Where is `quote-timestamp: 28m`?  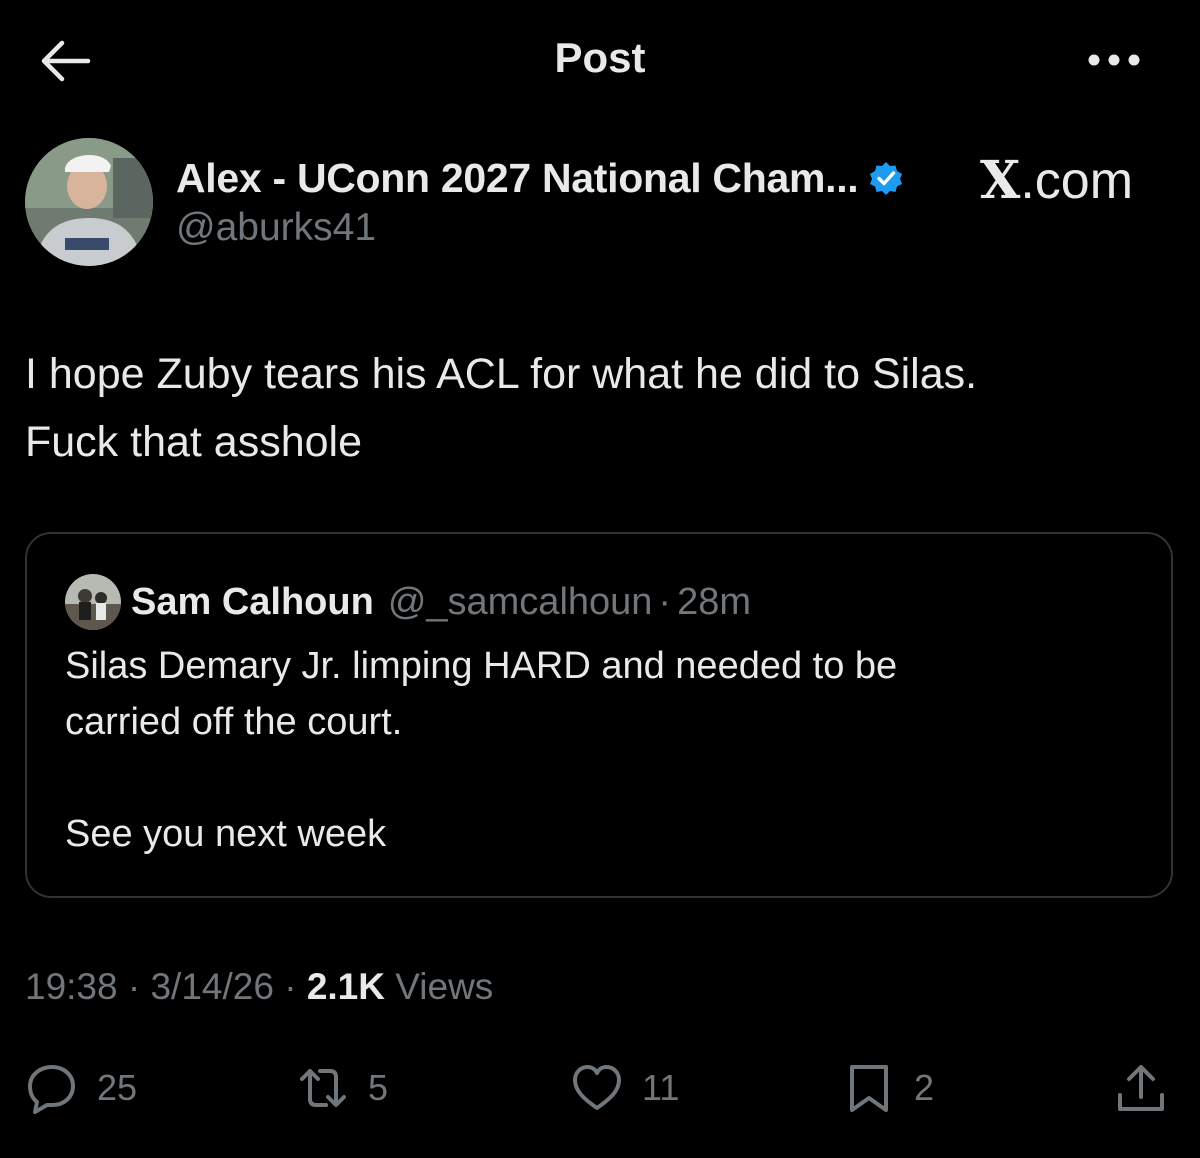 quote-timestamp: 28m is located at coordinates (714, 601).